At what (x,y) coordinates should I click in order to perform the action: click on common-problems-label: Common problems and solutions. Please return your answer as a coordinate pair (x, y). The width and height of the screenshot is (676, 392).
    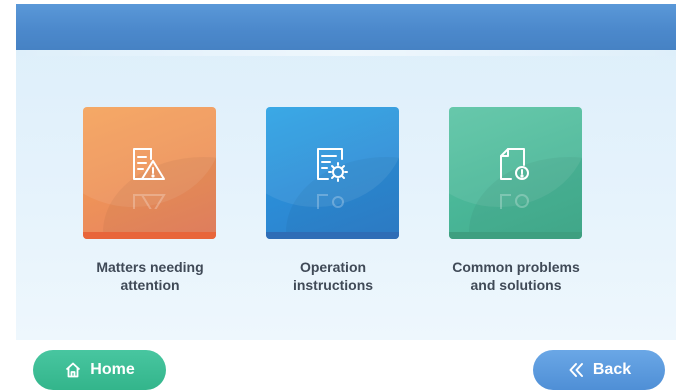
    Looking at the image, I should click on (516, 276).